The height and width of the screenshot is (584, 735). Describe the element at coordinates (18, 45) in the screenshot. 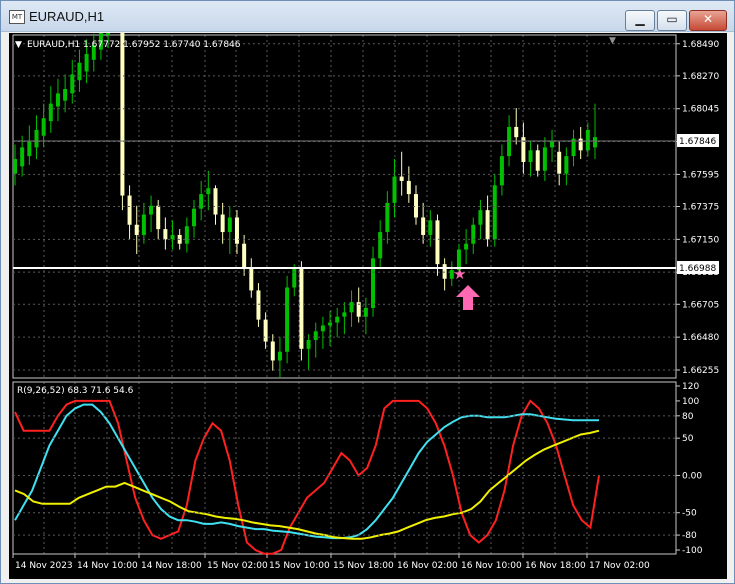

I see `price-collapse-icon: ▼` at that location.